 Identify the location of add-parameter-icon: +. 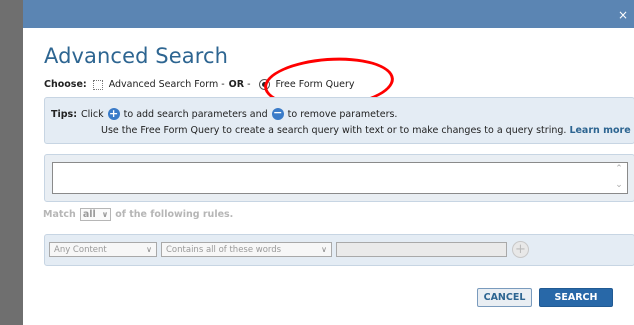
(113, 113).